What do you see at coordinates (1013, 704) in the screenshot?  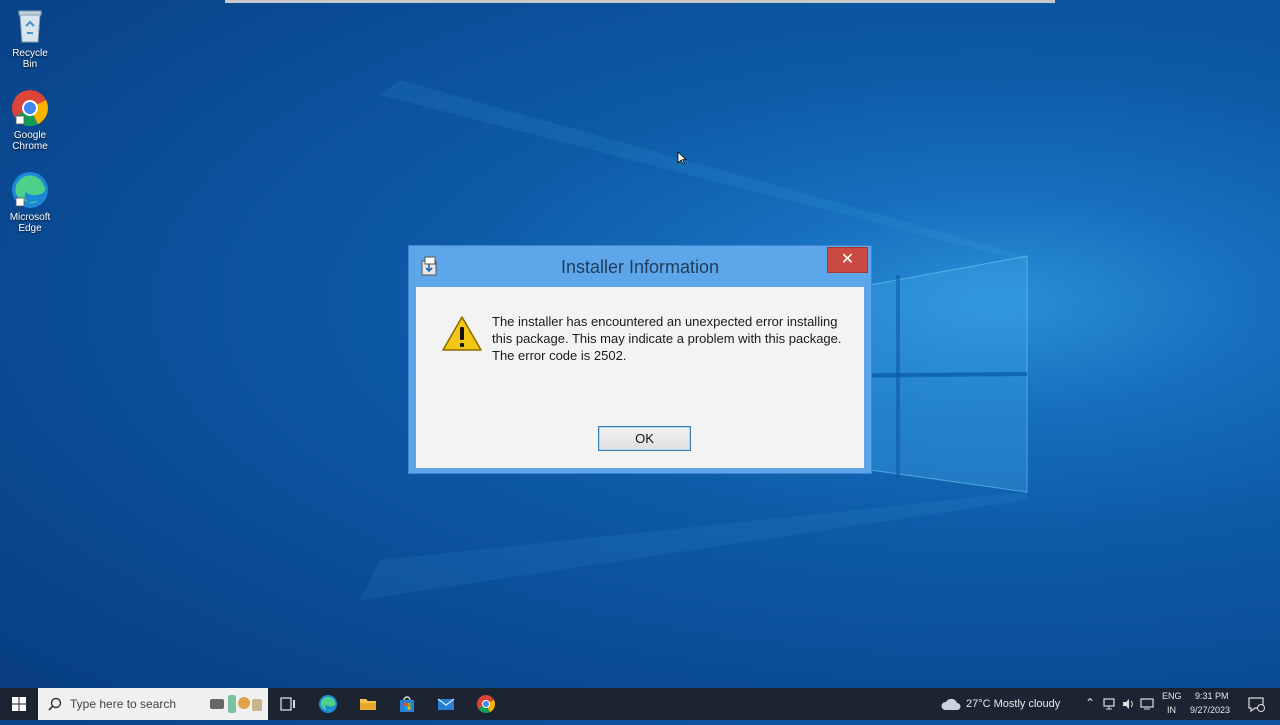 I see `weather-text: 27°C Mostly cloudy` at bounding box center [1013, 704].